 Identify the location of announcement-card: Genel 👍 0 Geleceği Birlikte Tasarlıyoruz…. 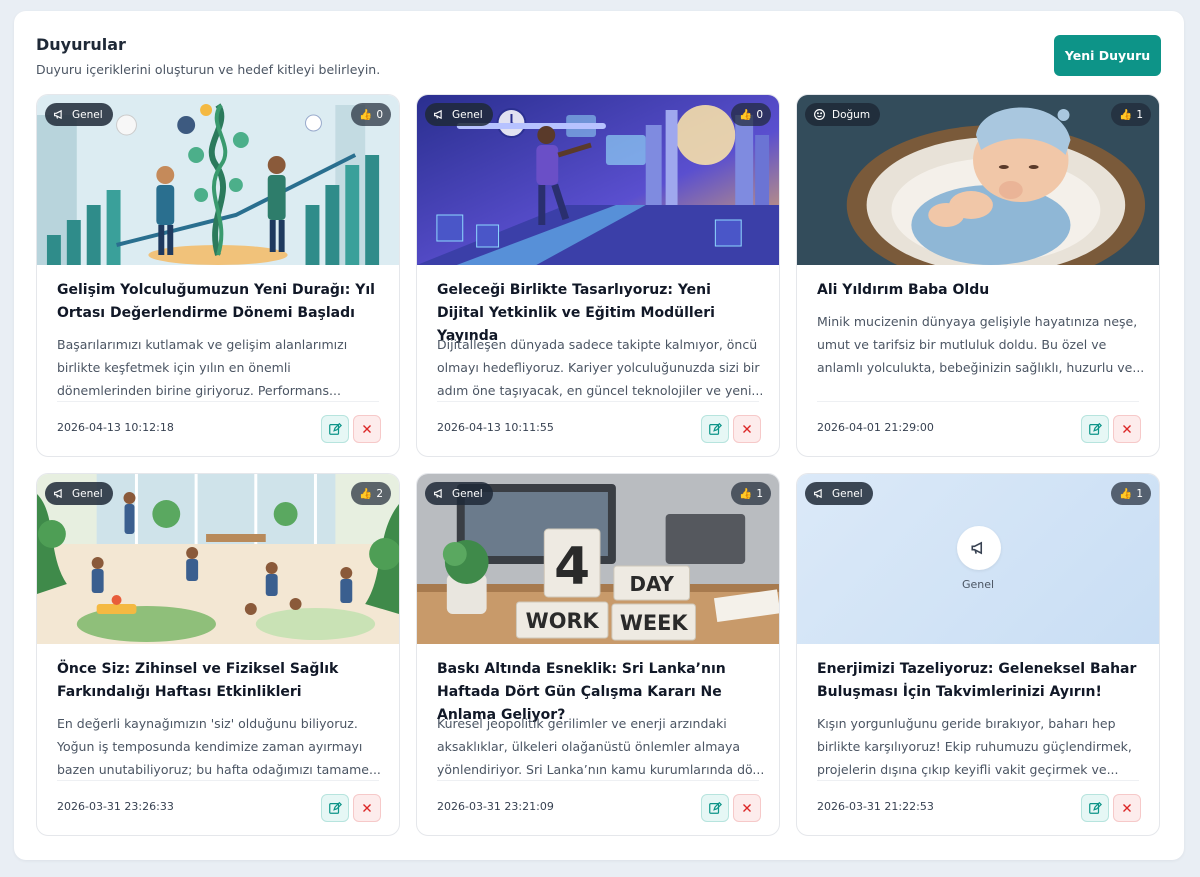
(598, 275).